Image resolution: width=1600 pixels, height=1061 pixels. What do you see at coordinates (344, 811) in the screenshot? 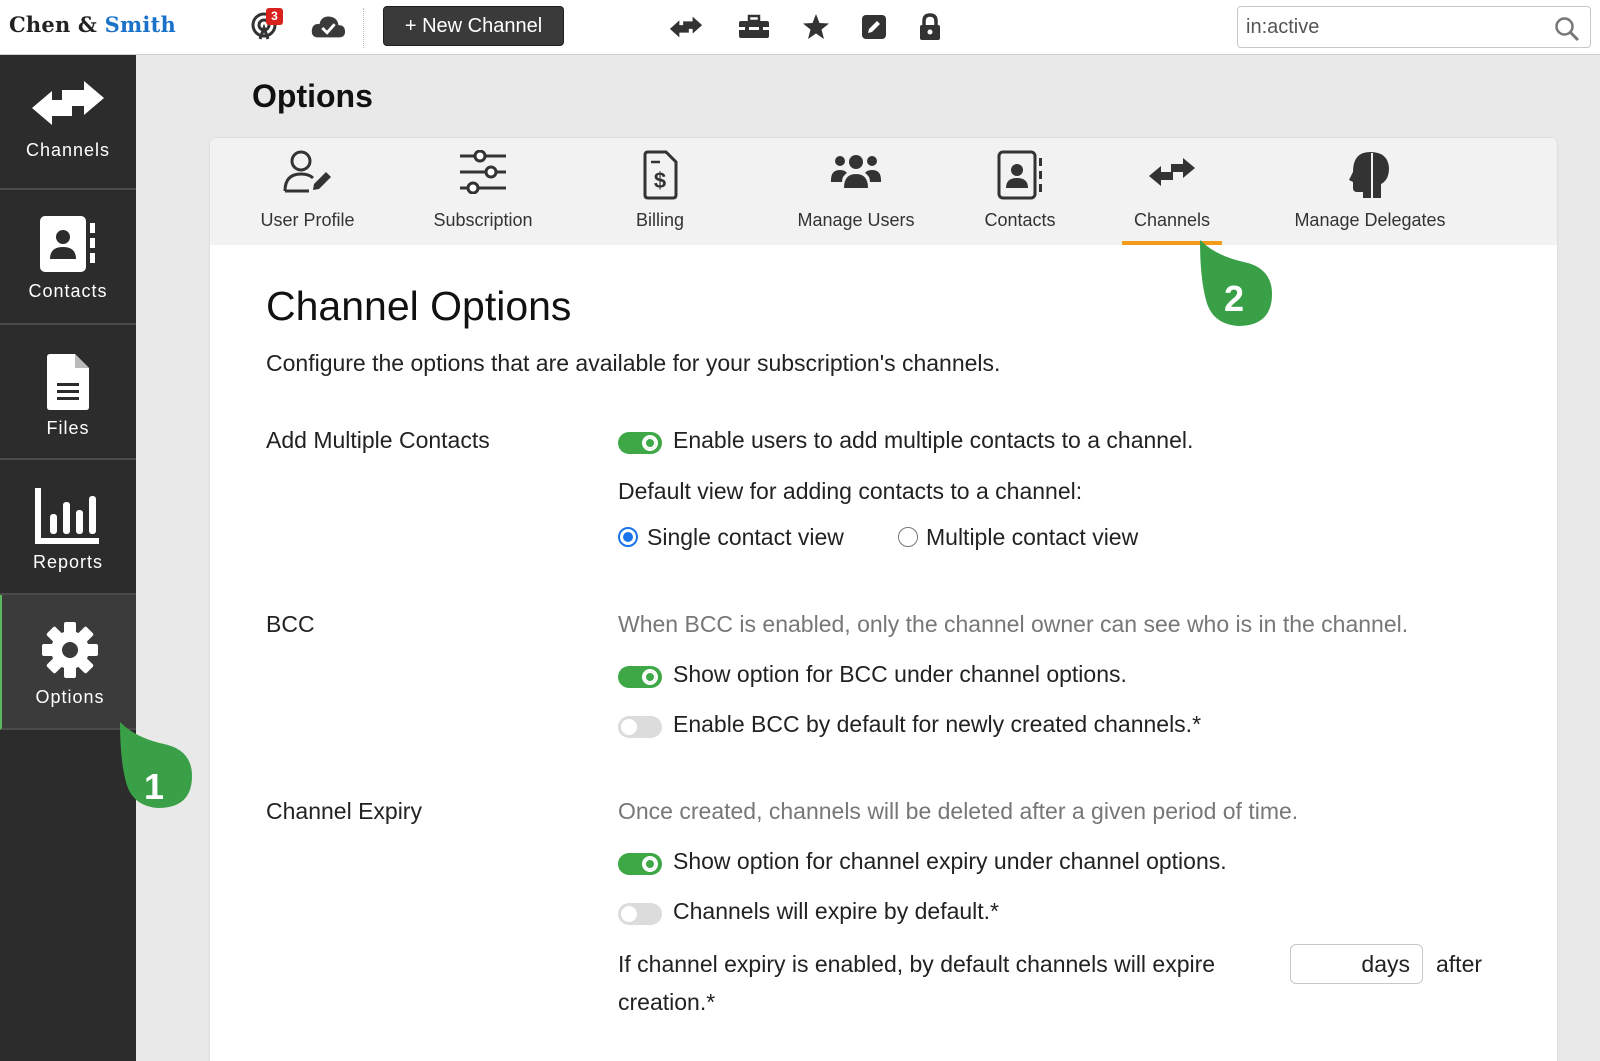
I see `channel-expiry-label: Channel Expiry` at bounding box center [344, 811].